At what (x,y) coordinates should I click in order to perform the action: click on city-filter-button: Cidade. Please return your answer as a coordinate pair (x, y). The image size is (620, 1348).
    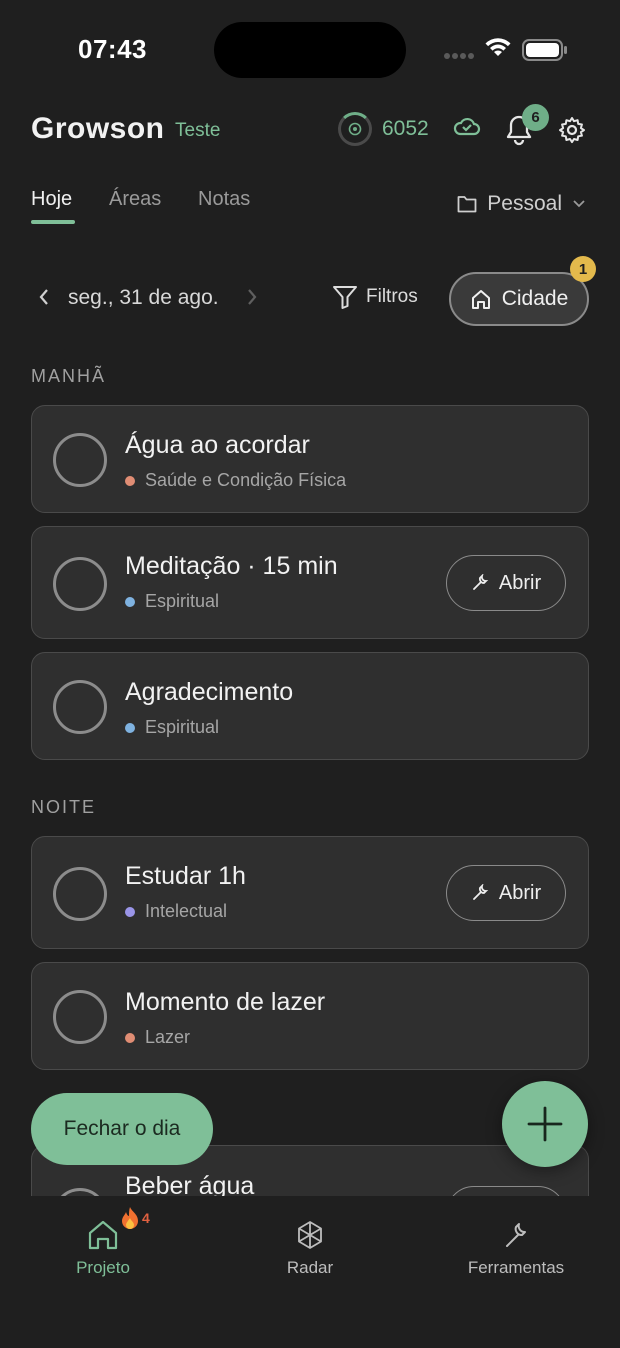
    Looking at the image, I should click on (519, 299).